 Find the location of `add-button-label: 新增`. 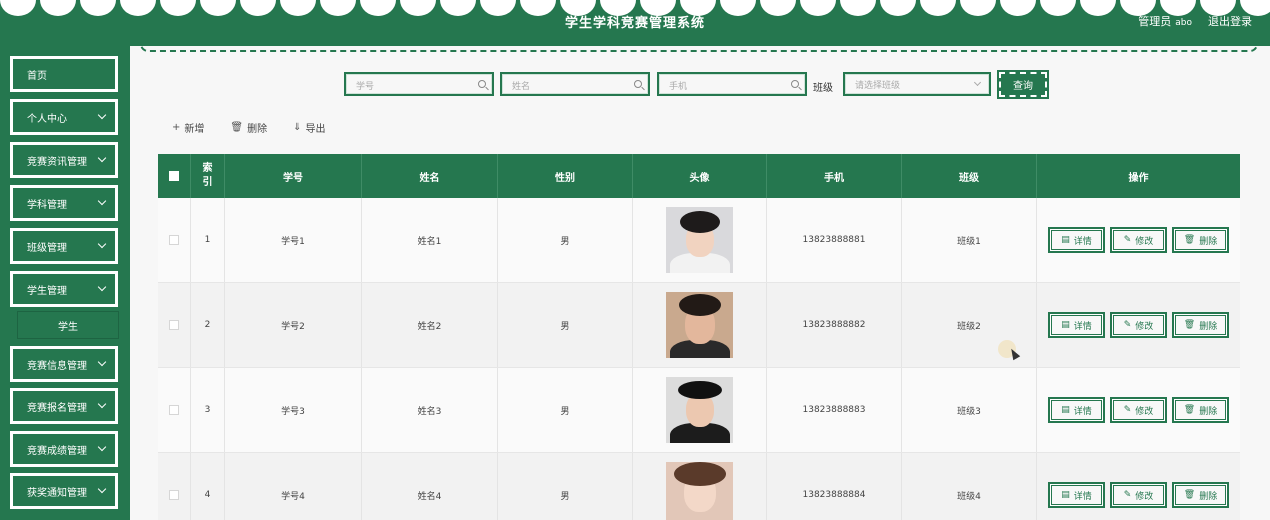

add-button-label: 新增 is located at coordinates (194, 129).